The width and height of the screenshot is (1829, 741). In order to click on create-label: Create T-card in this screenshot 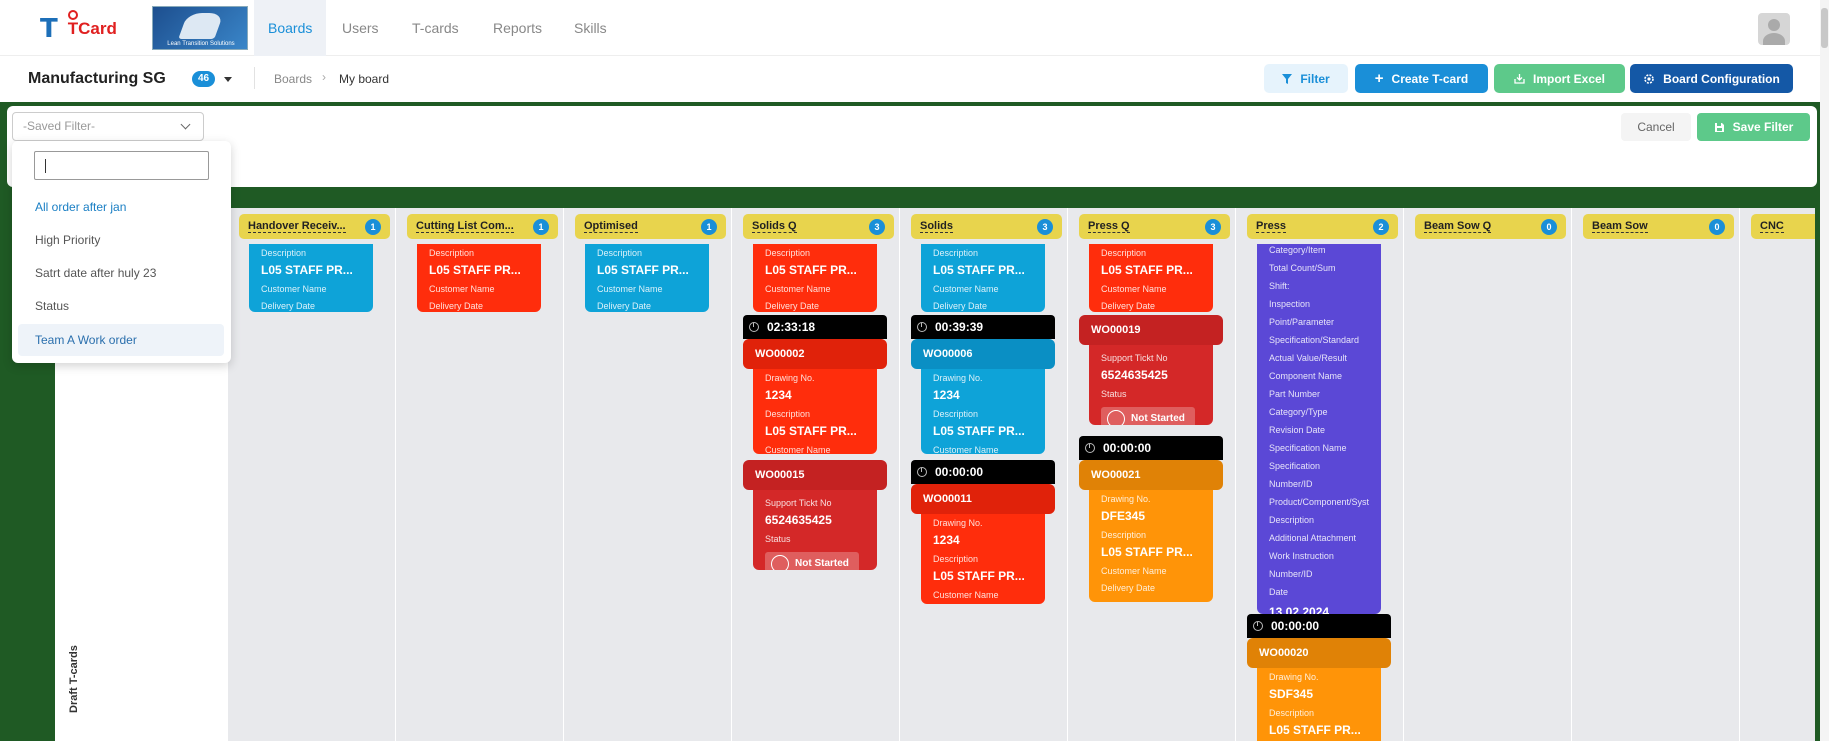, I will do `click(1430, 78)`.